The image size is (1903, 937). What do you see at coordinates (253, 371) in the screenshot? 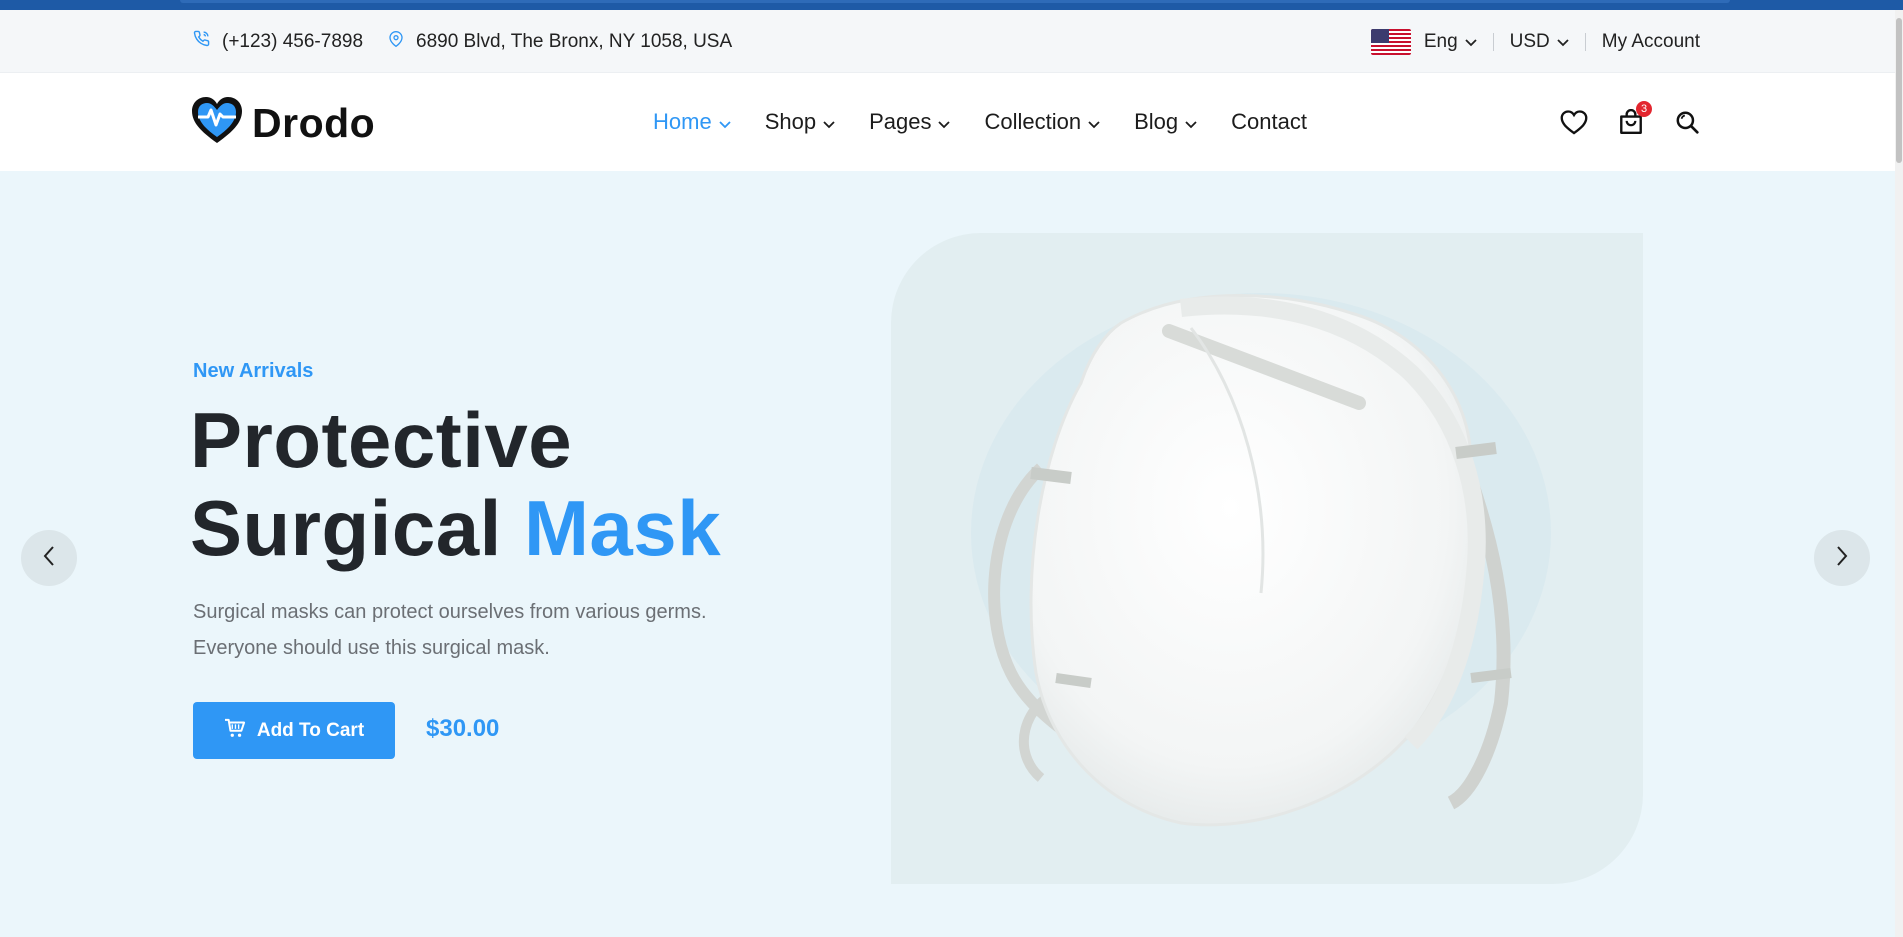
I see `hero-subtitle: New Arrivals` at bounding box center [253, 371].